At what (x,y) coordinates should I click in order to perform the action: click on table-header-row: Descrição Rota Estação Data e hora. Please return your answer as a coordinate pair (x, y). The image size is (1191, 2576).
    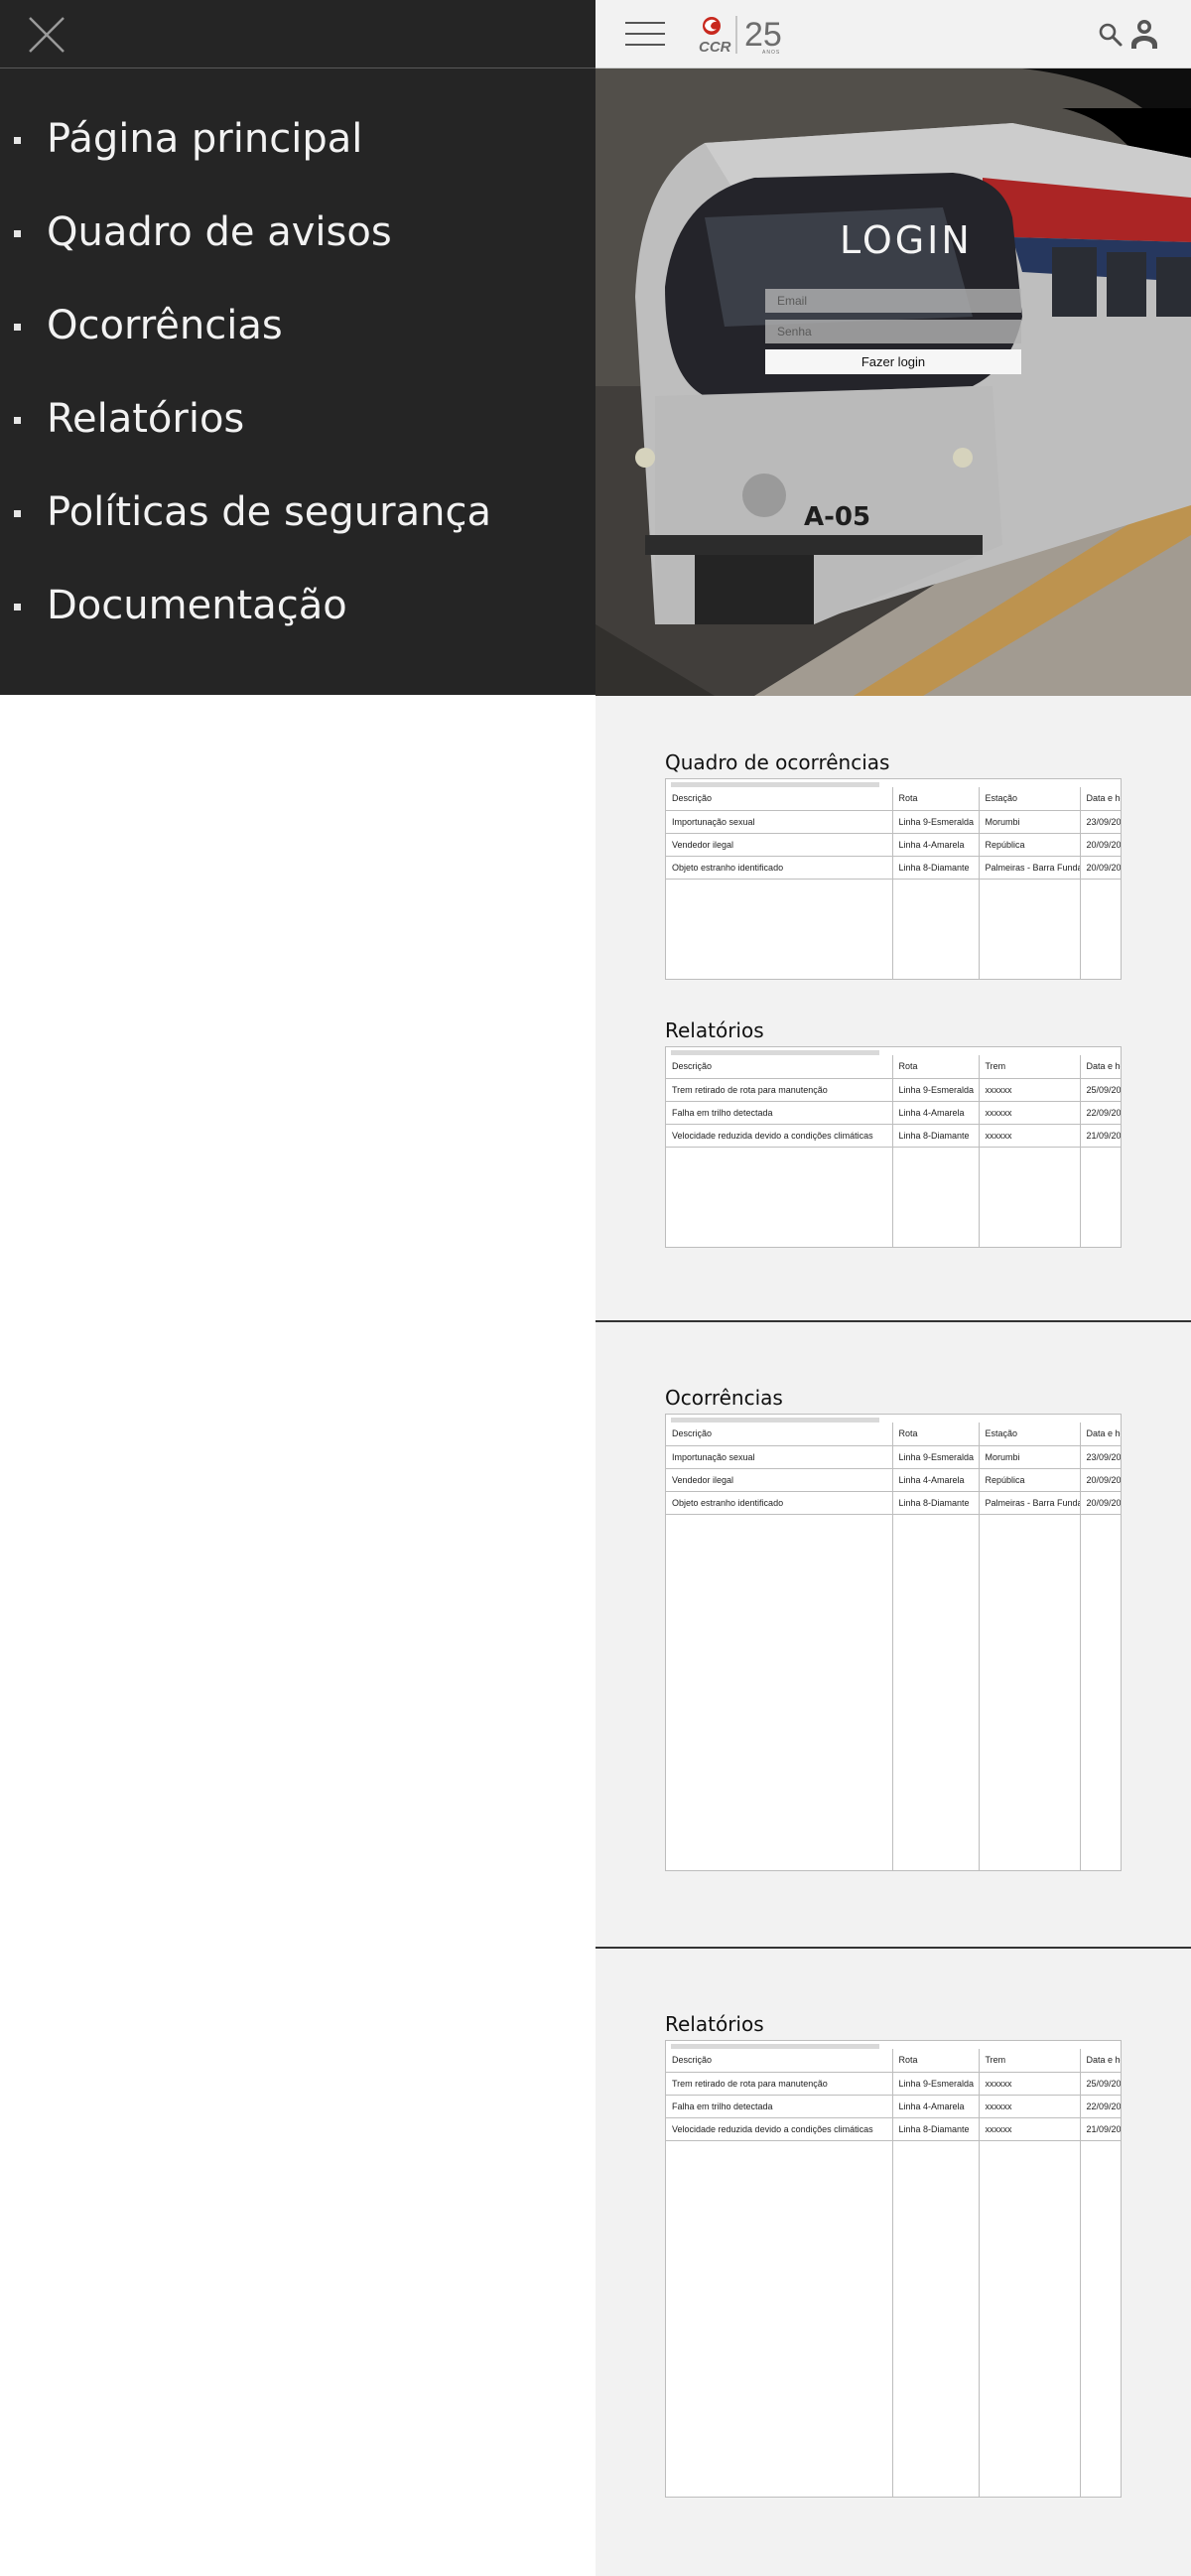
    Looking at the image, I should click on (893, 799).